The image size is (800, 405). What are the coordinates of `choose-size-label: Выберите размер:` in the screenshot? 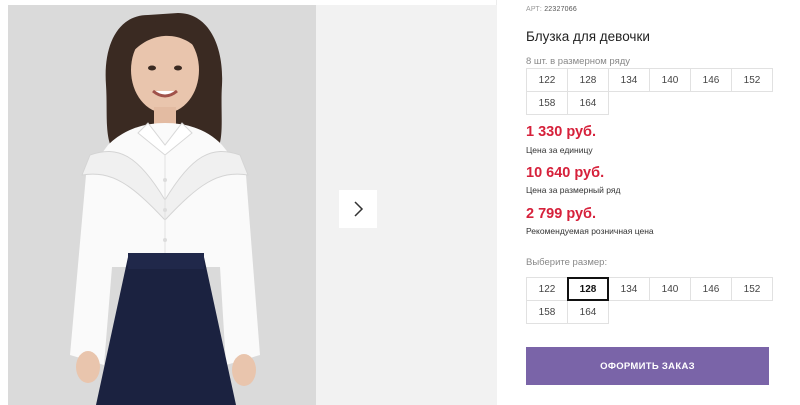 It's located at (567, 262).